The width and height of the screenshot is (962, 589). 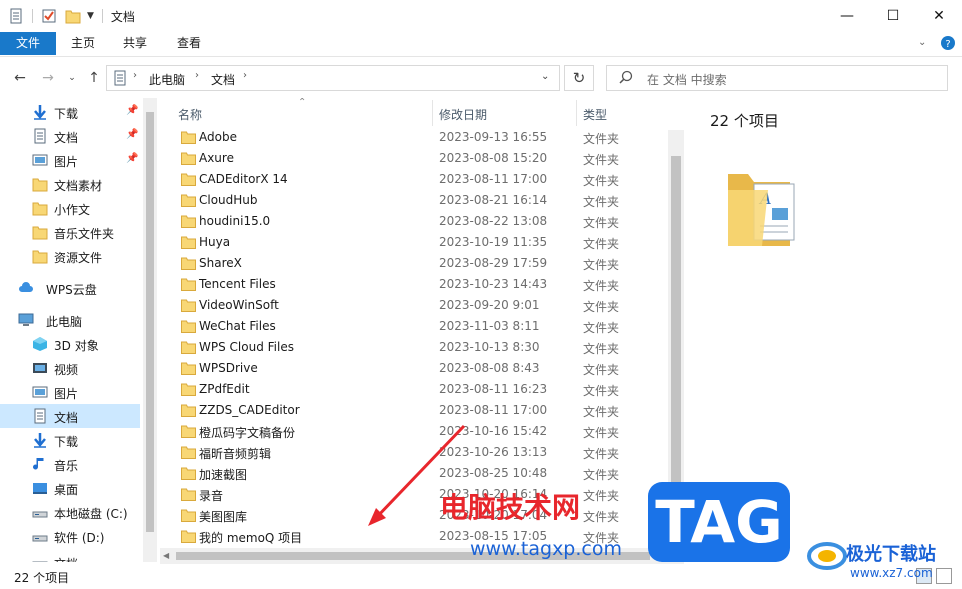 What do you see at coordinates (493, 389) in the screenshot?
I see `file-date: 2023-08-11 16:23` at bounding box center [493, 389].